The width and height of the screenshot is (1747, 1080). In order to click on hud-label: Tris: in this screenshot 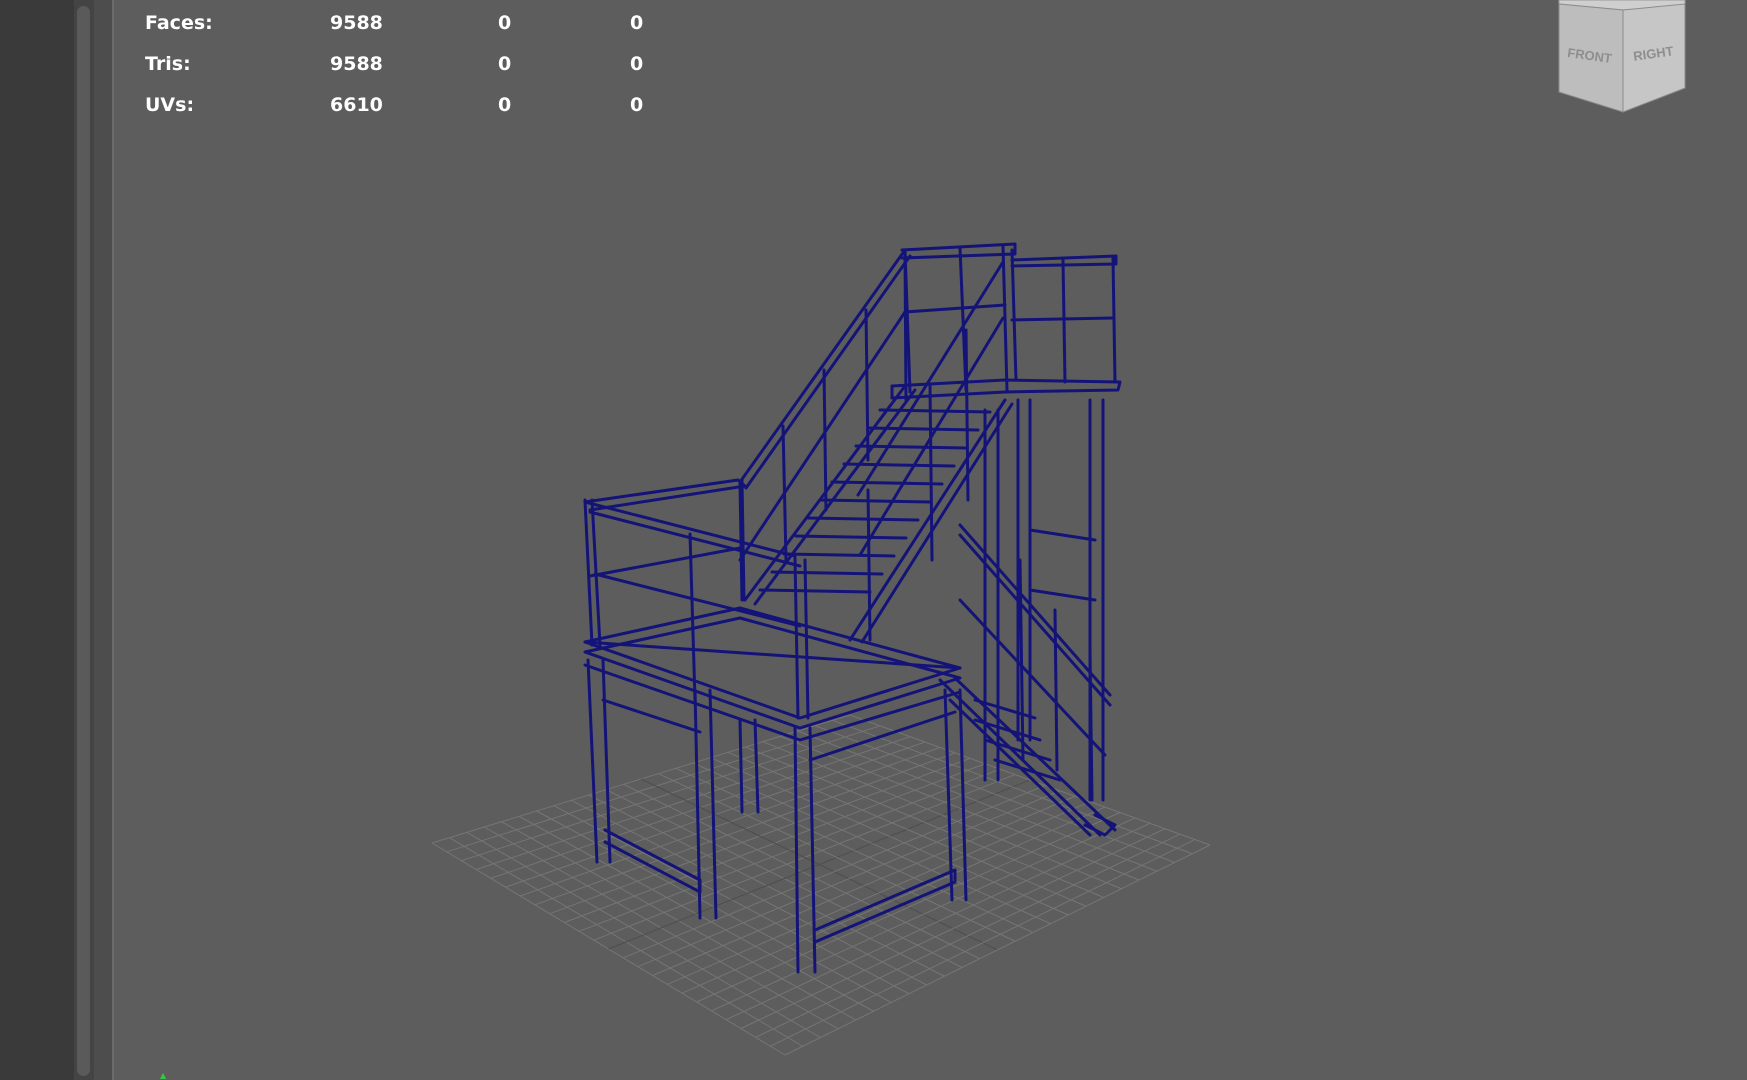, I will do `click(168, 64)`.